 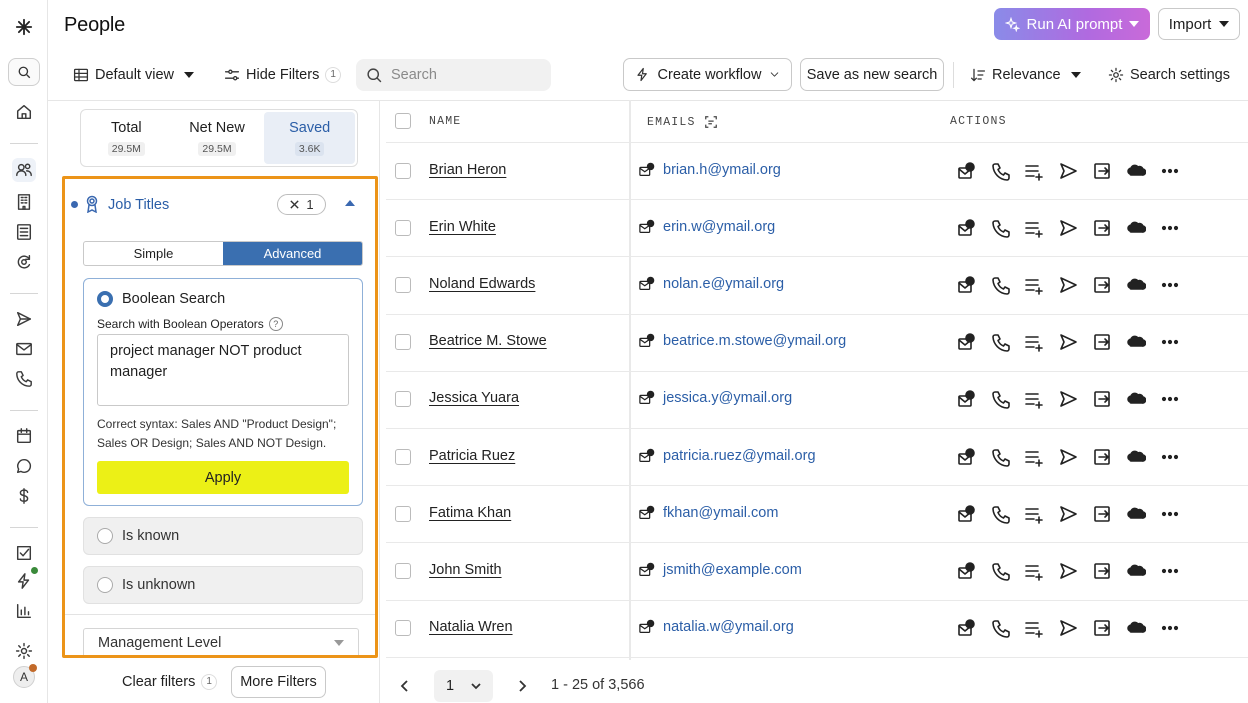 What do you see at coordinates (24, 553) in the screenshot?
I see `tasks-icon` at bounding box center [24, 553].